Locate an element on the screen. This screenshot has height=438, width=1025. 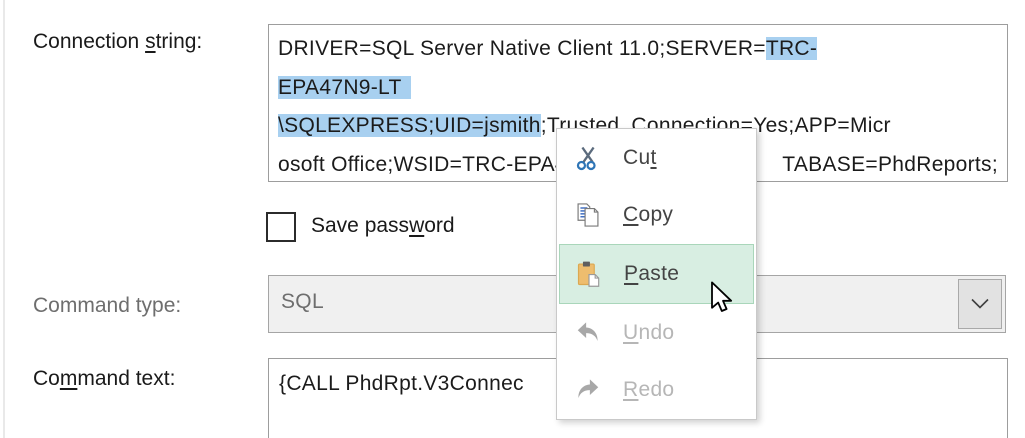
connection-string-label: Connection string: is located at coordinates (118, 41).